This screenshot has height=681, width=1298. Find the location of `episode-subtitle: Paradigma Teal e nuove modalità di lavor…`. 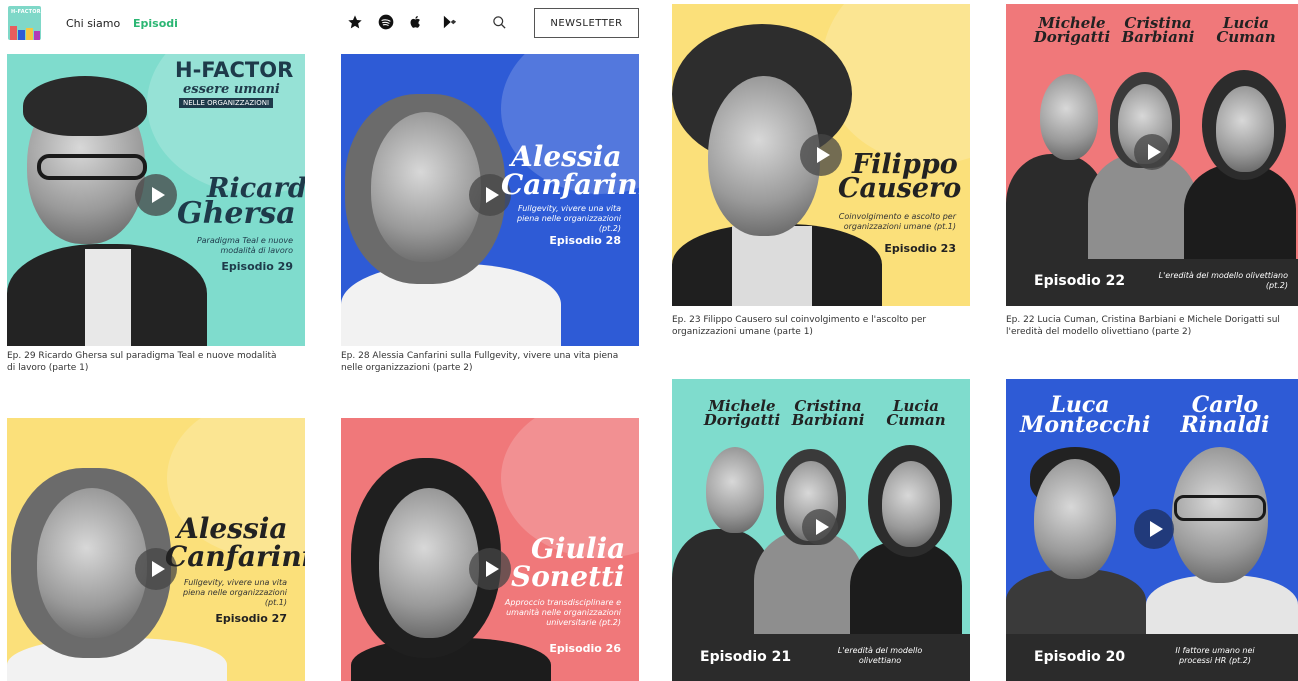

episode-subtitle: Paradigma Teal e nuove modalità di lavor… is located at coordinates (244, 245).